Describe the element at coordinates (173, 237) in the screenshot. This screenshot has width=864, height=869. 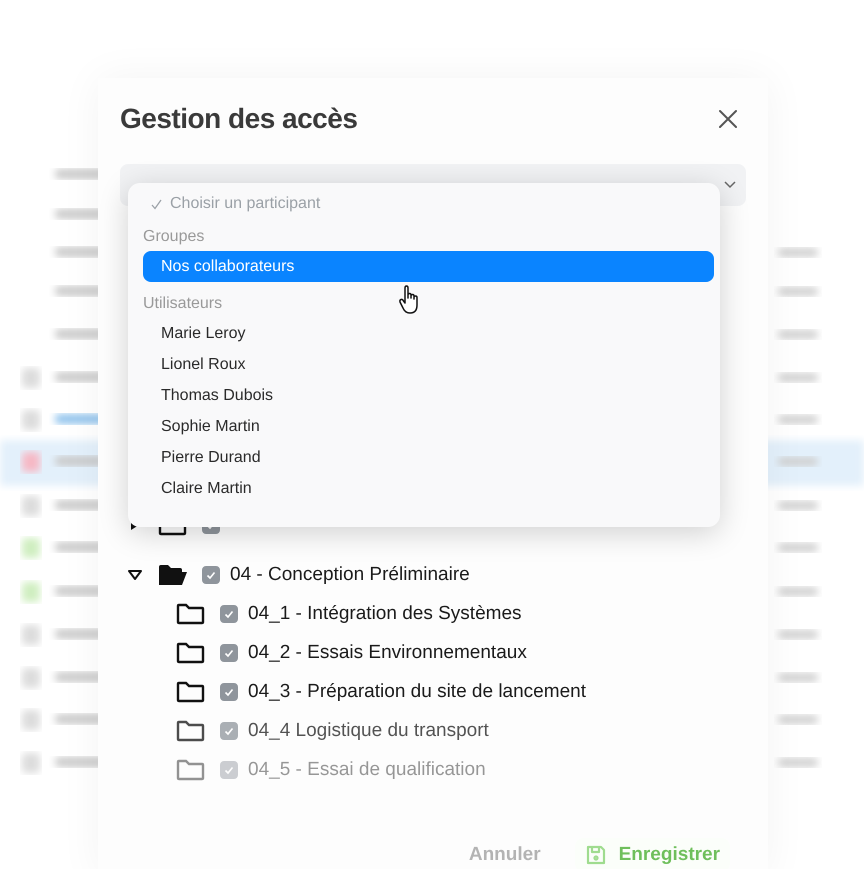
I see `group-heading: Groupes` at that location.